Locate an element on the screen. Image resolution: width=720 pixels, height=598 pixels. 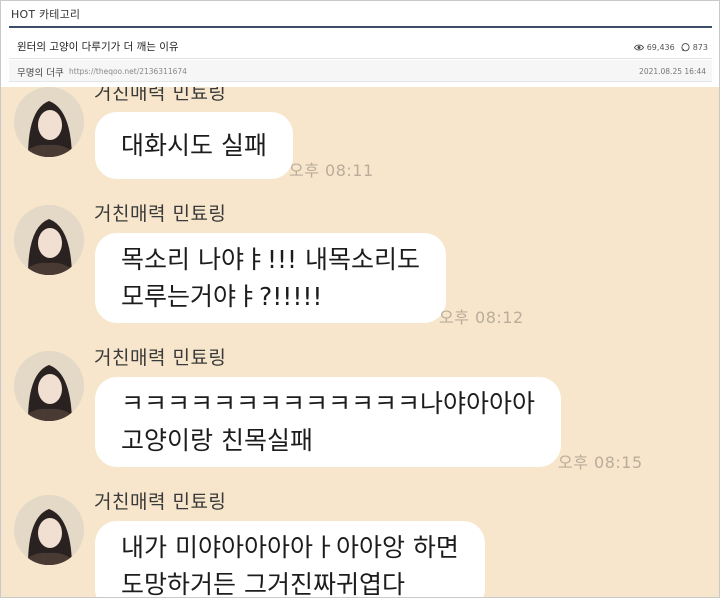
message-time: 오후 08:15 is located at coordinates (600, 462).